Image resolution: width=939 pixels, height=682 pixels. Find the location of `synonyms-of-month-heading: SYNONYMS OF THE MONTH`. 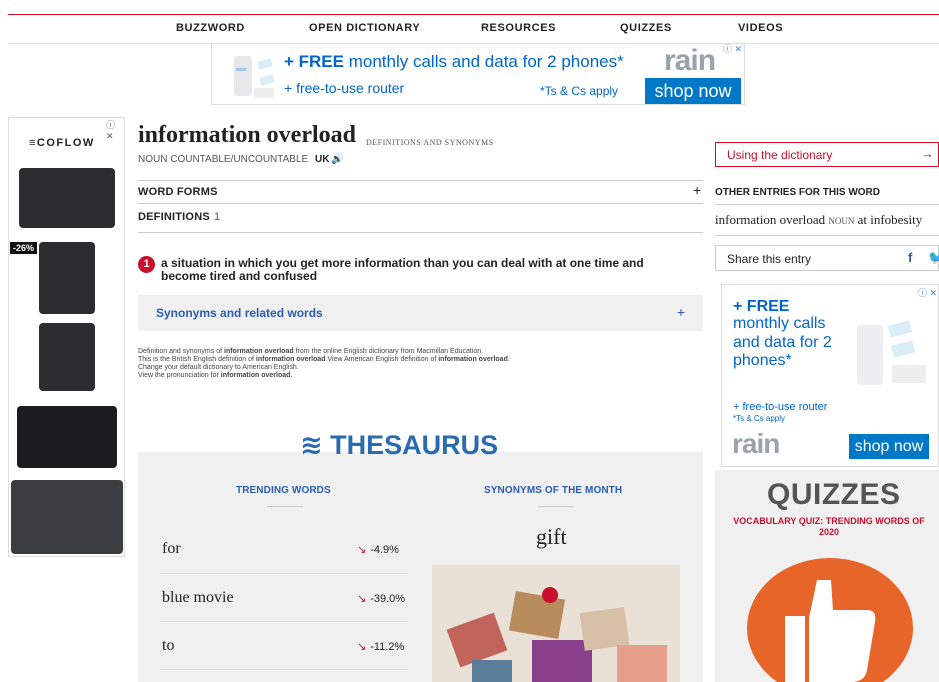

synonyms-of-month-heading: SYNONYMS OF THE MONTH is located at coordinates (553, 490).